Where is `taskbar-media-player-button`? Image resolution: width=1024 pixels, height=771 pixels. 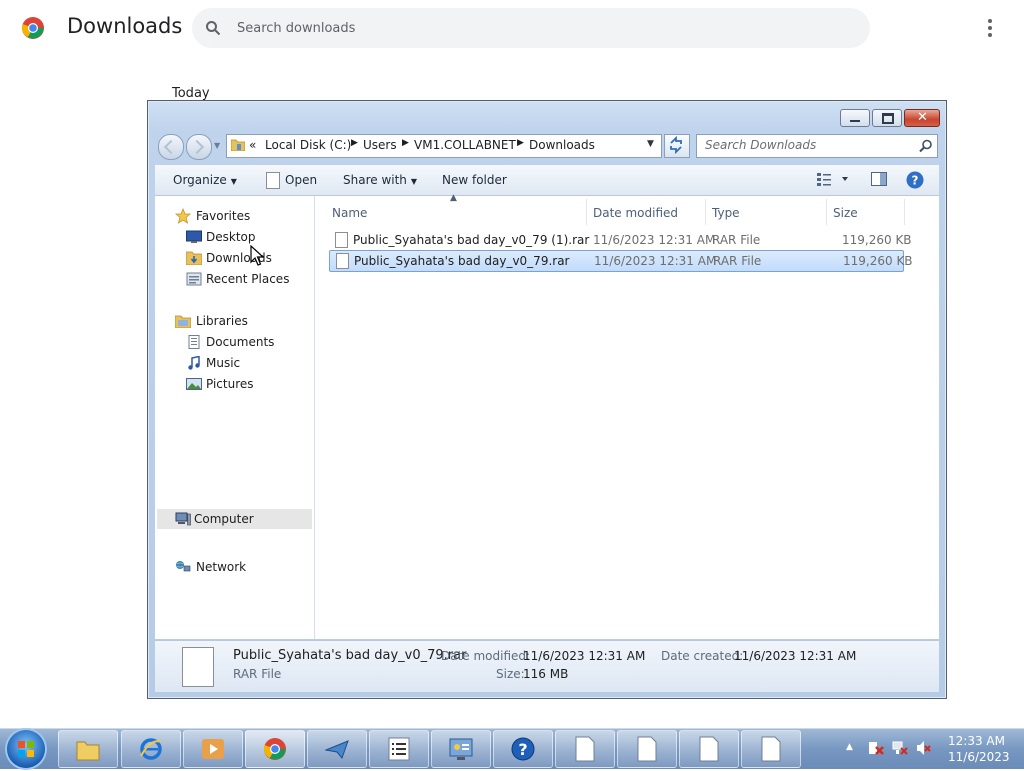 taskbar-media-player-button is located at coordinates (213, 749).